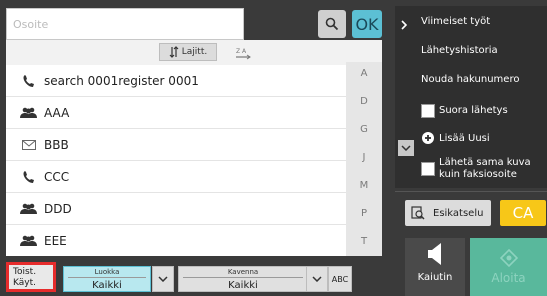  What do you see at coordinates (364, 241) in the screenshot?
I see `index-letter: T` at bounding box center [364, 241].